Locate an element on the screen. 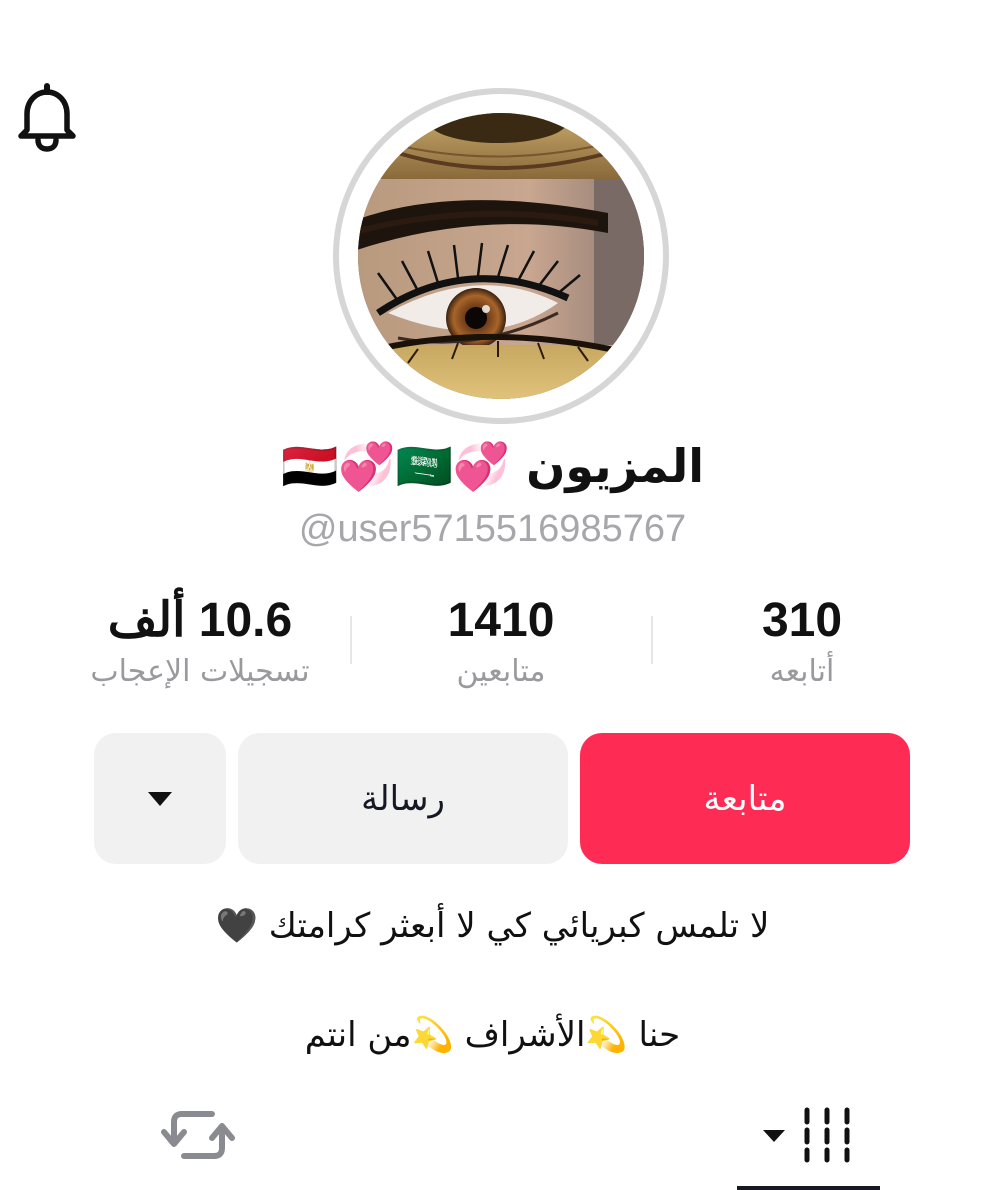  likes-label: تسجيلات الإعجاب is located at coordinates (200, 671).